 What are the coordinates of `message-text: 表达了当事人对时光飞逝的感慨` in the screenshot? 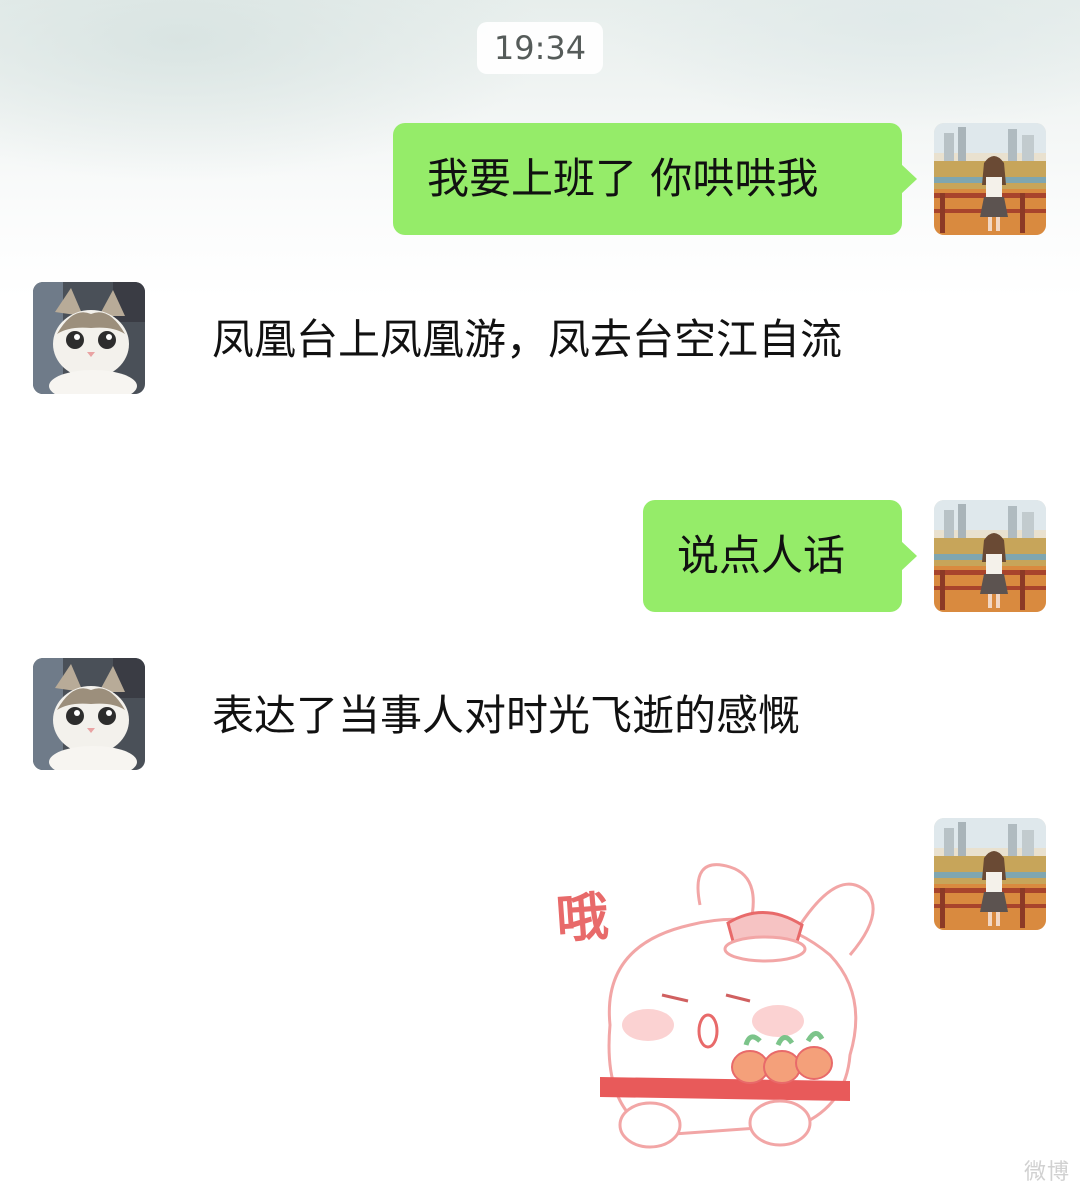 It's located at (506, 715).